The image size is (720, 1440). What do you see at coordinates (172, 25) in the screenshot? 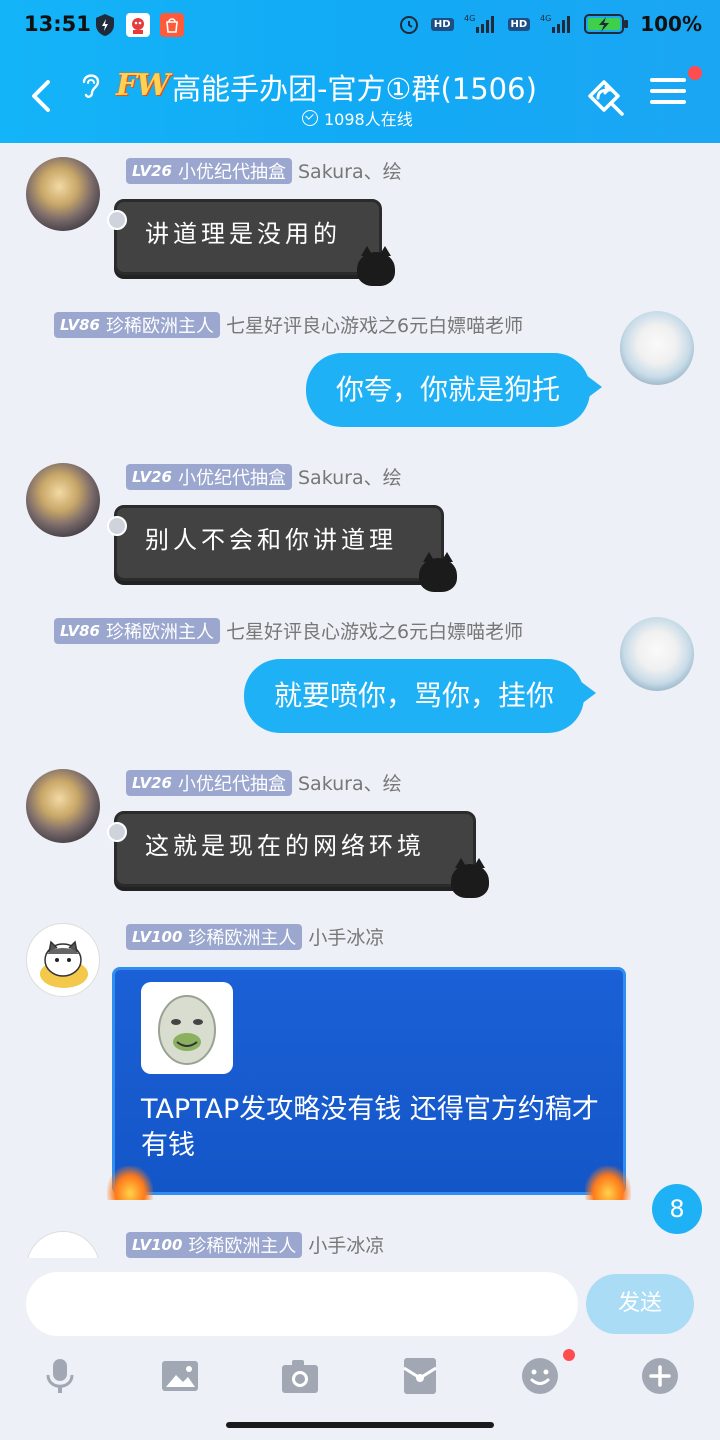
I see `shop-notification-icon` at bounding box center [172, 25].